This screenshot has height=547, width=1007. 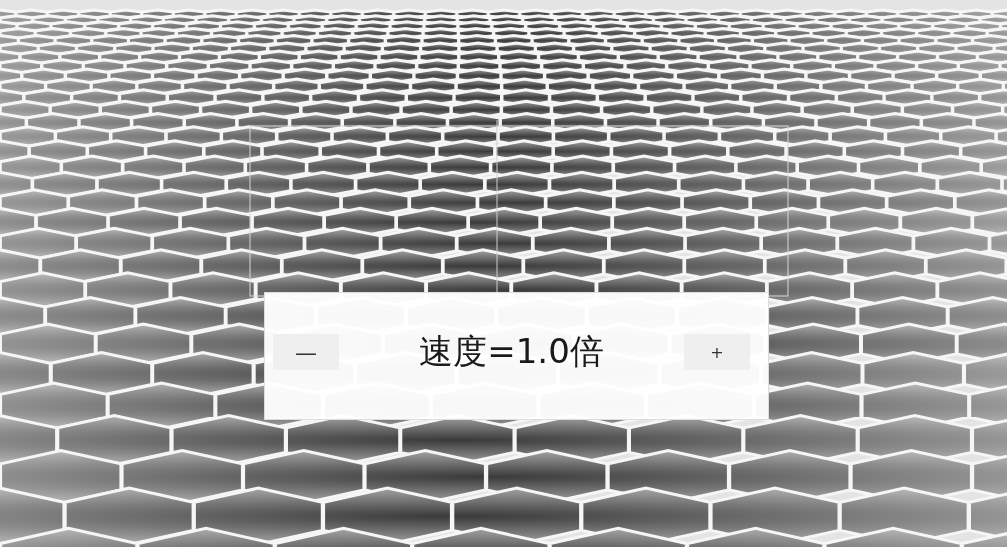 What do you see at coordinates (511, 351) in the screenshot?
I see `speed-label: 速度=1.0倍` at bounding box center [511, 351].